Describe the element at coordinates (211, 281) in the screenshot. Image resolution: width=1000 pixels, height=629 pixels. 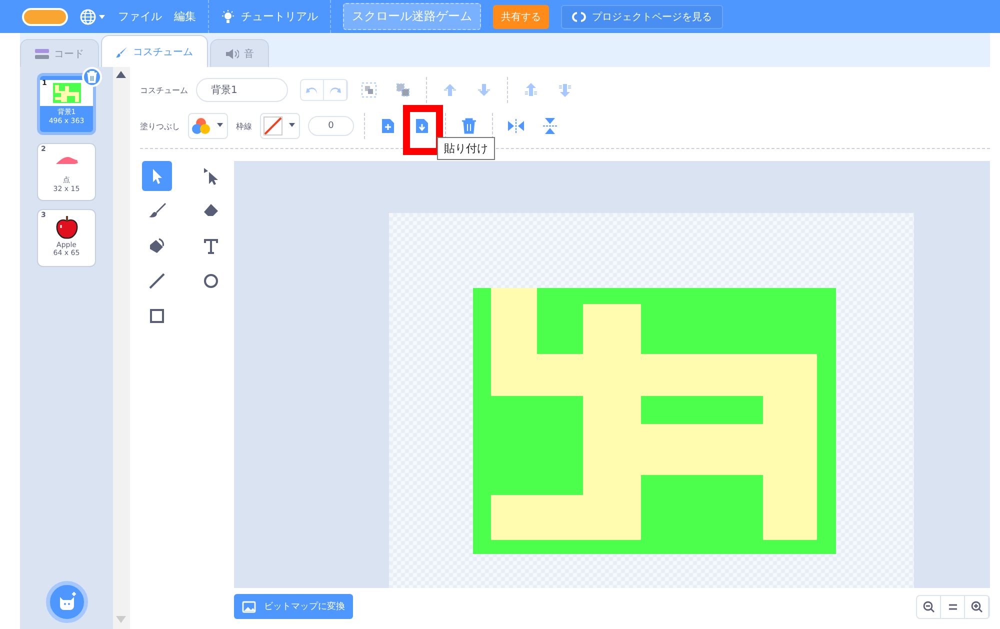
I see `circle-icon` at that location.